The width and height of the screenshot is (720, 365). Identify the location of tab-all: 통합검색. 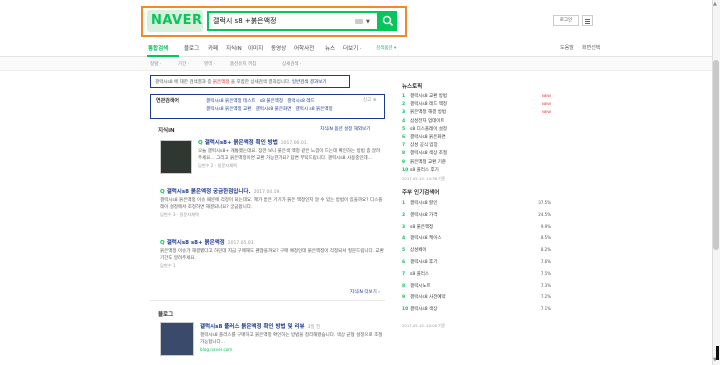
(158, 48).